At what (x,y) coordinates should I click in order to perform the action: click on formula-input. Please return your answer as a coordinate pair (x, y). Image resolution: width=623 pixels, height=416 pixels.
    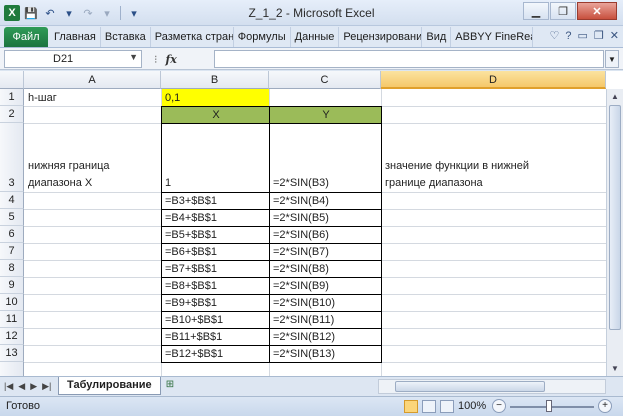
    Looking at the image, I should click on (409, 59).